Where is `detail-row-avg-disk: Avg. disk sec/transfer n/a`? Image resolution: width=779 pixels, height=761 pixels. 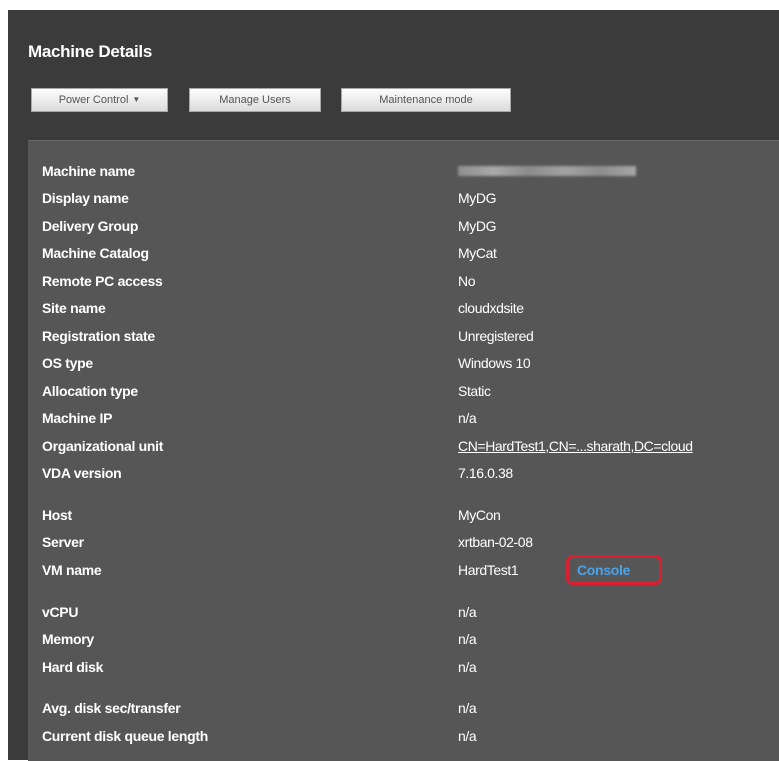
detail-row-avg-disk: Avg. disk sec/transfer n/a is located at coordinates (410, 708).